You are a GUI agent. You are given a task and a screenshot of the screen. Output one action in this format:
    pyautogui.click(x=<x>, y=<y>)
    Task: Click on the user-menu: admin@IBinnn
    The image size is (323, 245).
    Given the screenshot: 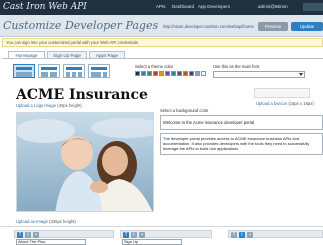 What is the action you would take?
    pyautogui.click(x=273, y=6)
    